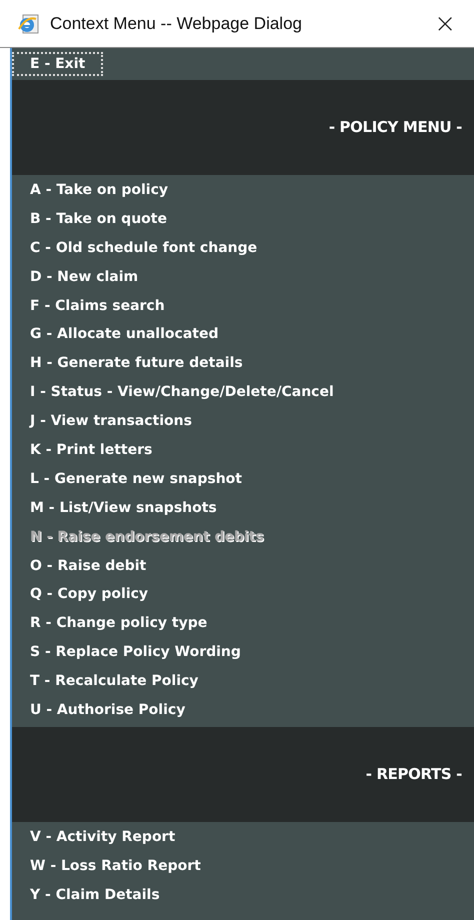 The image size is (474, 920). What do you see at coordinates (135, 653) in the screenshot?
I see `menu-item: S - Replace Policy Wording` at bounding box center [135, 653].